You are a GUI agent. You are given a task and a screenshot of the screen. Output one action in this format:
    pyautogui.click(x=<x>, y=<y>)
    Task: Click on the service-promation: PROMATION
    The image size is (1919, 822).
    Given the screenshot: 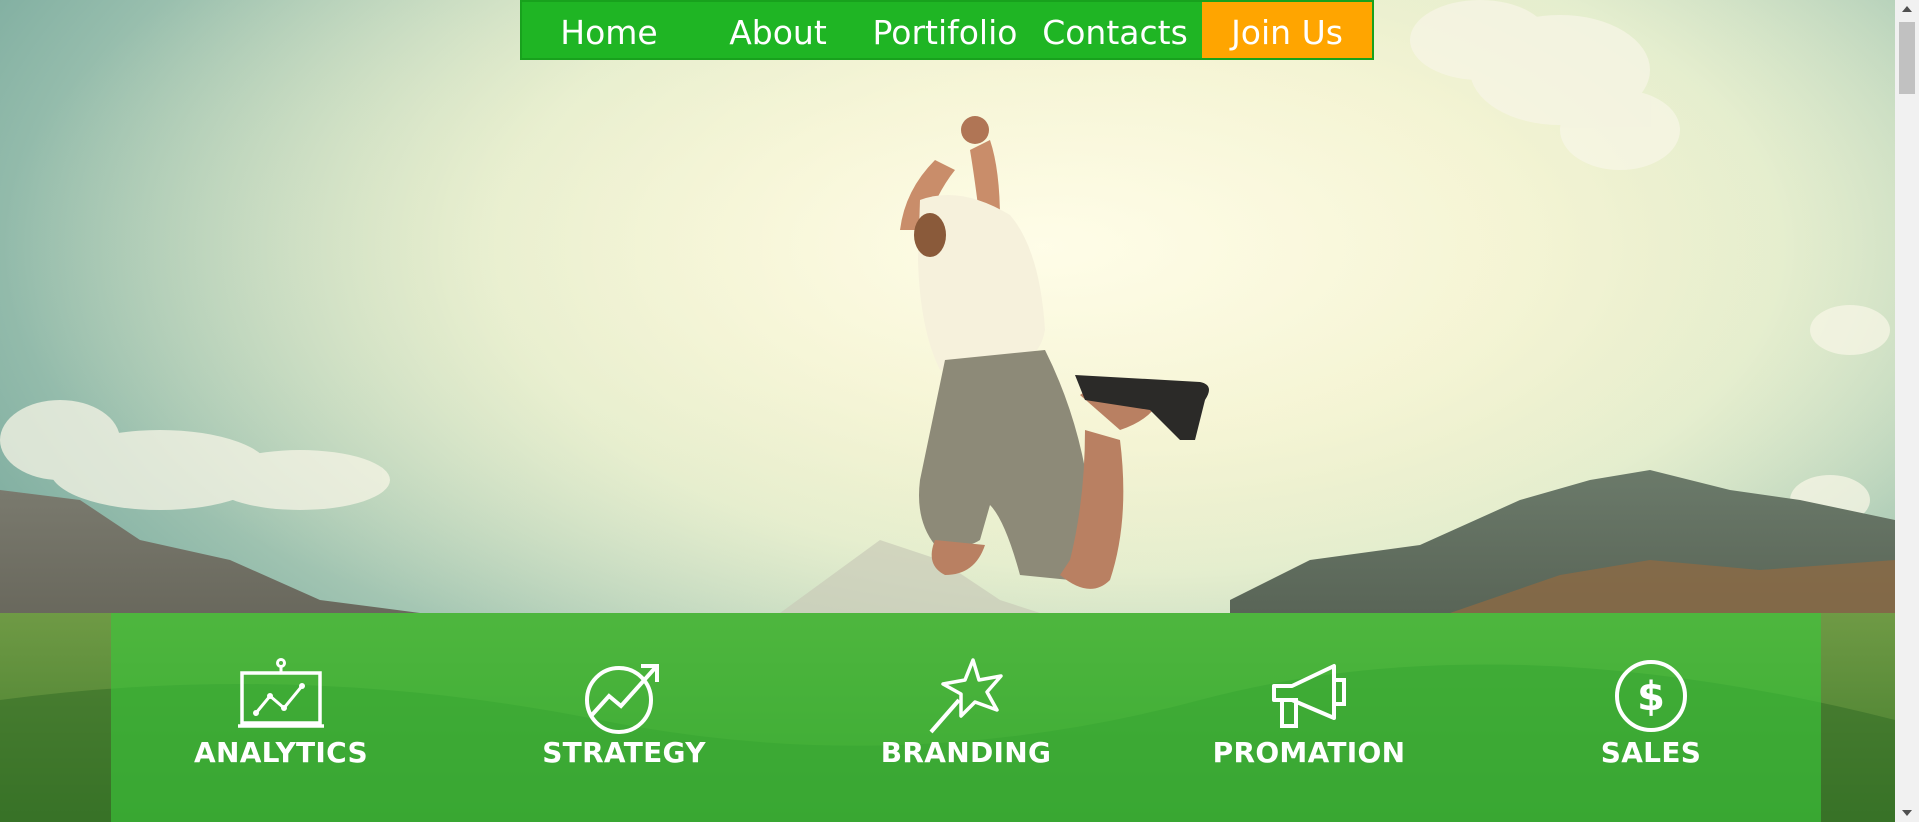 What is the action you would take?
    pyautogui.click(x=1309, y=713)
    